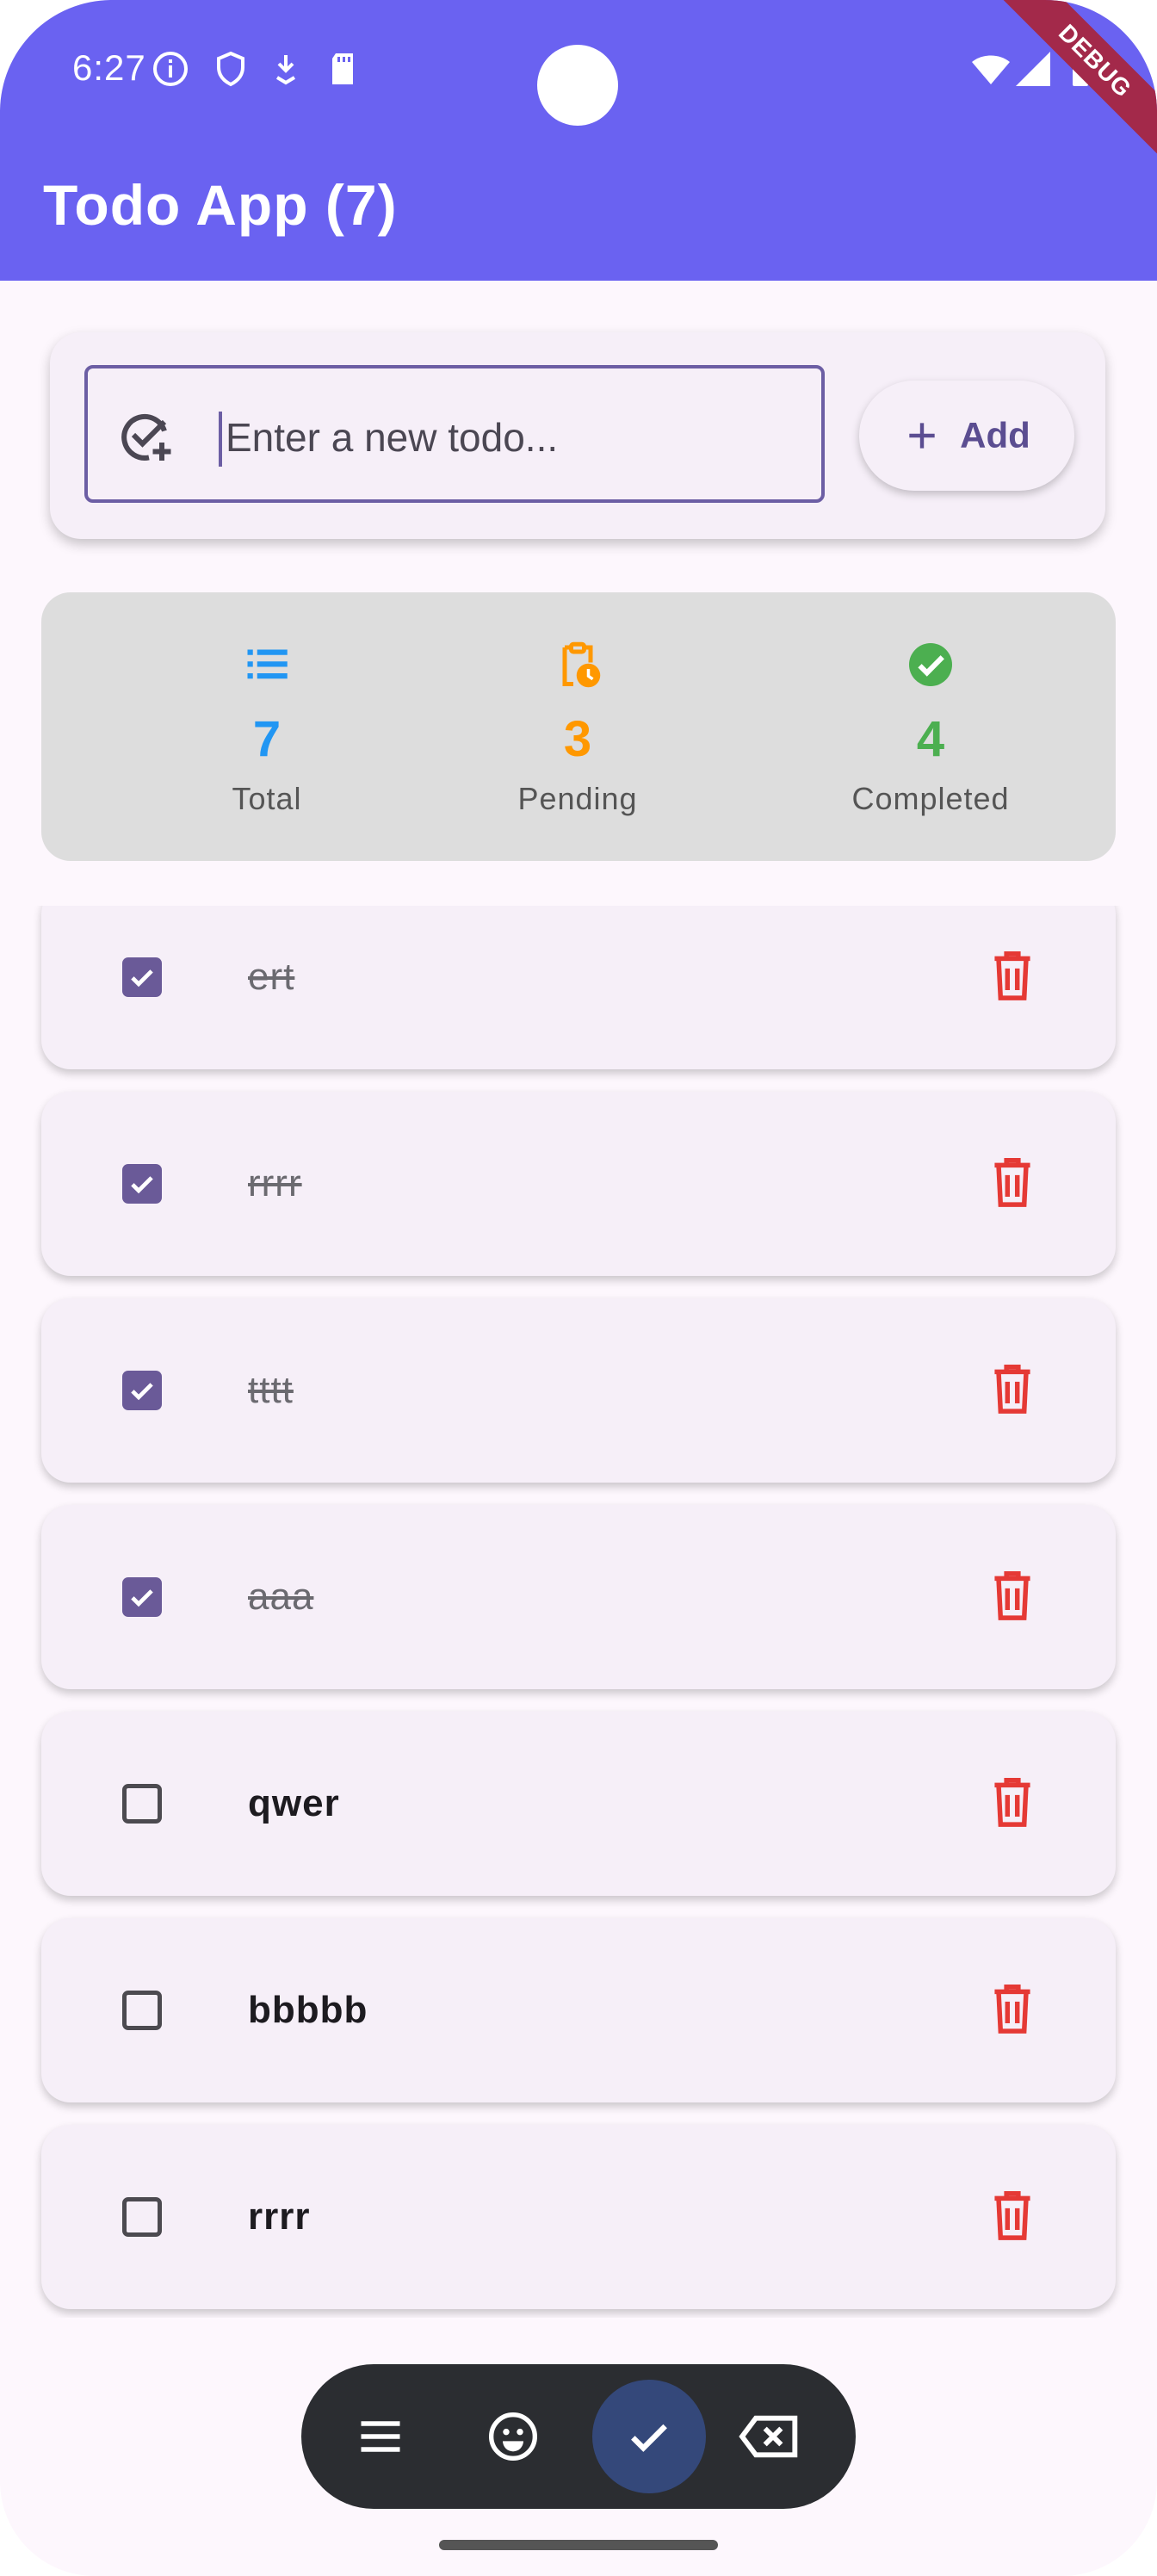 The height and width of the screenshot is (2576, 1157). What do you see at coordinates (581, 664) in the screenshot?
I see `pending-clipboard-icon` at bounding box center [581, 664].